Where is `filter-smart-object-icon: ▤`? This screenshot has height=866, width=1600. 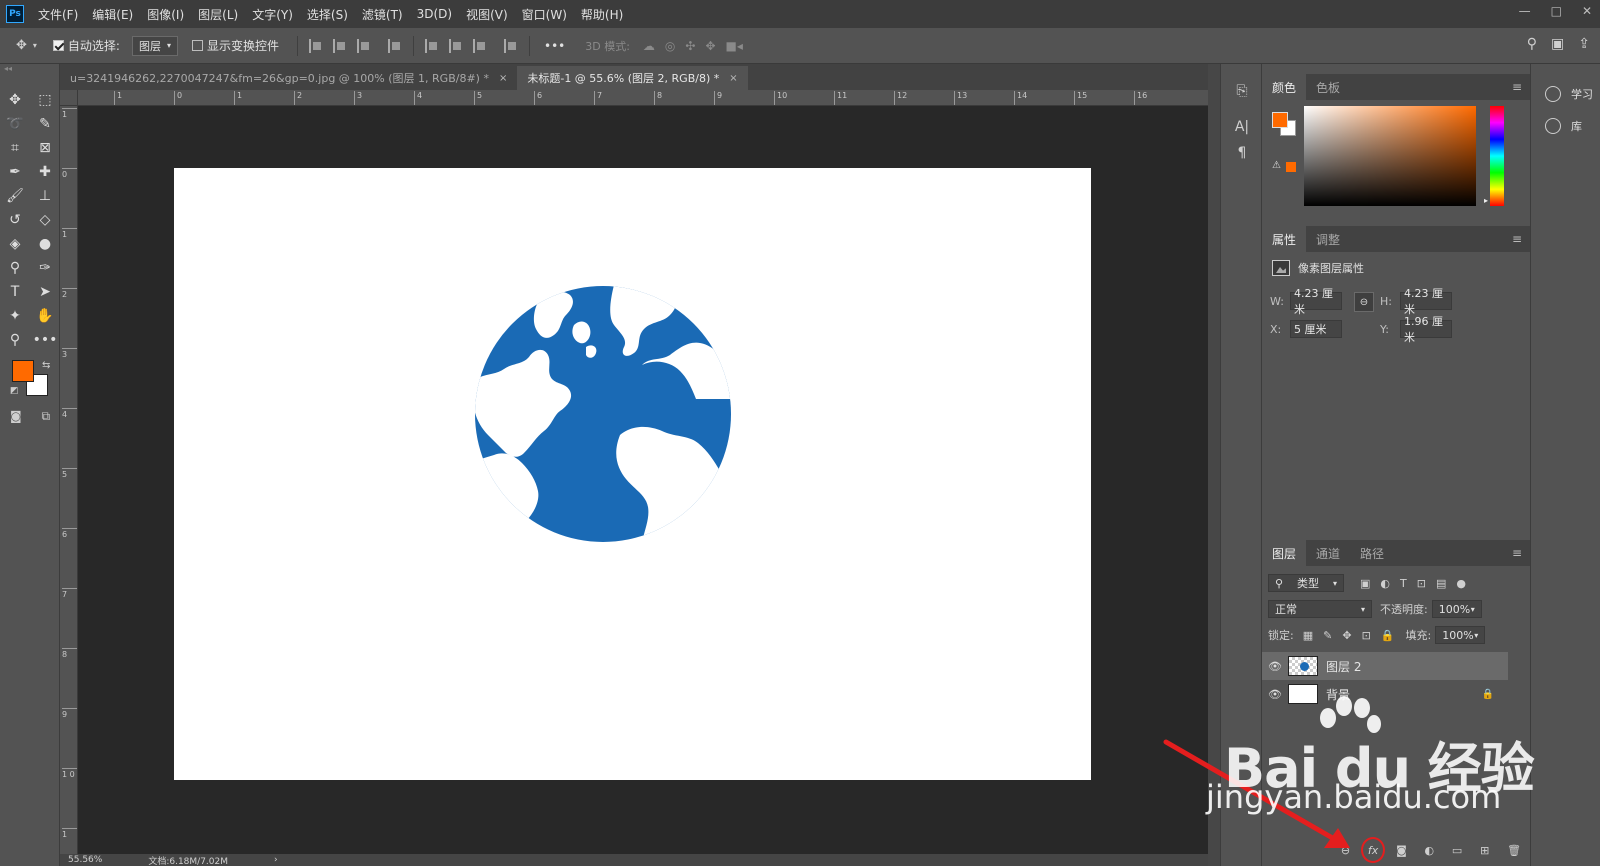 filter-smart-object-icon: ▤ is located at coordinates (1441, 583).